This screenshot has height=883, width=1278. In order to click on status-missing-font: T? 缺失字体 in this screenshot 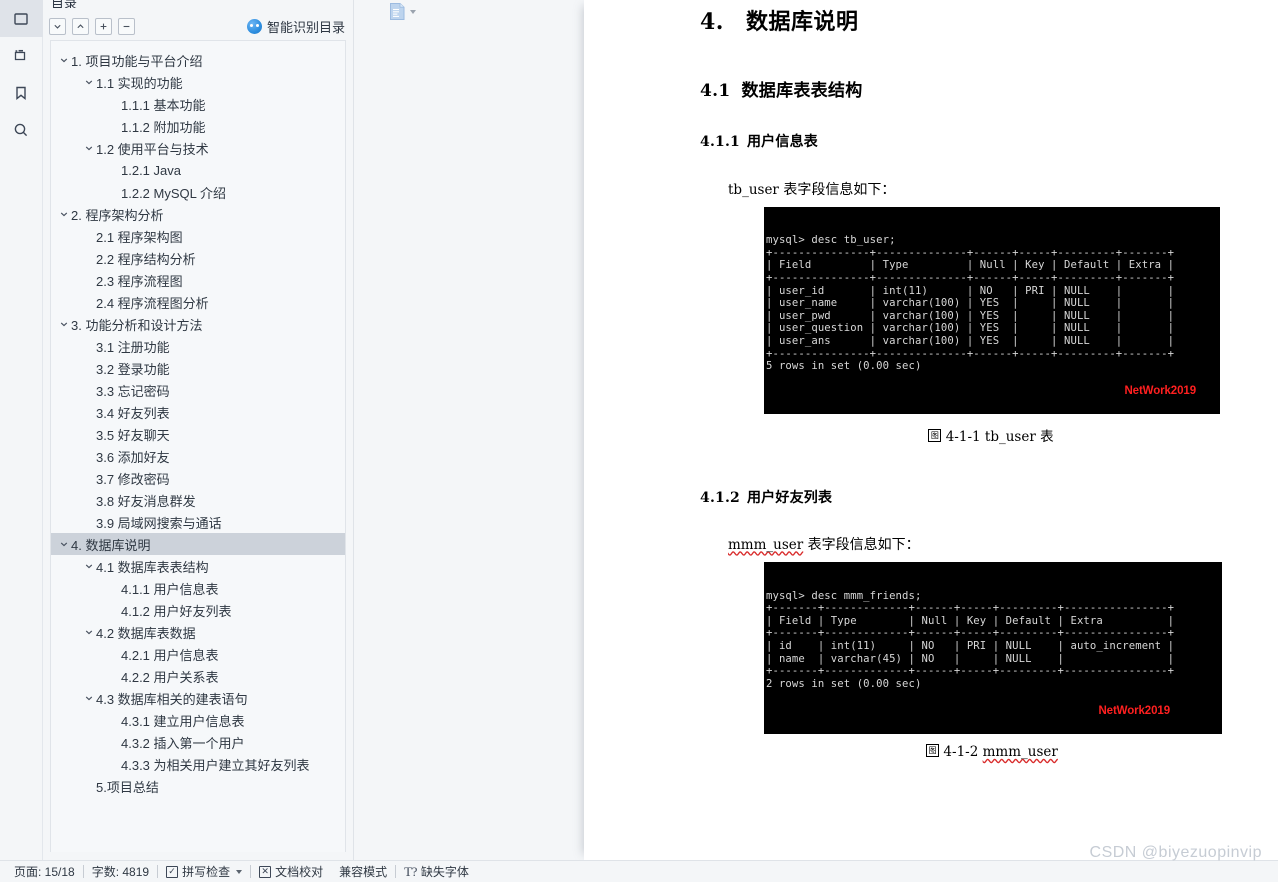, I will do `click(436, 872)`.